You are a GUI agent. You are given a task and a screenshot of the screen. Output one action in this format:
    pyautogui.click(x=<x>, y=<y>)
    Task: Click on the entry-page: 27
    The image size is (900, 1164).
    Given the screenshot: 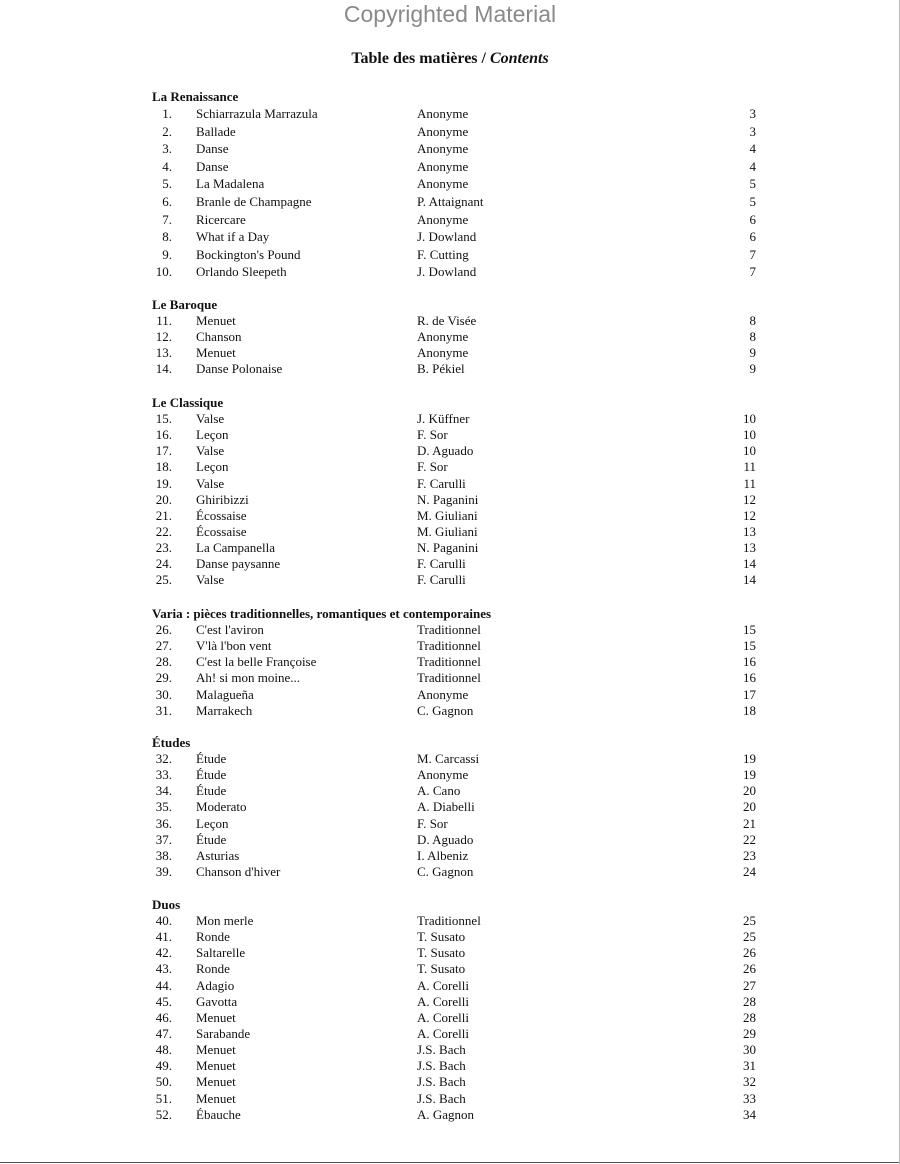 What is the action you would take?
    pyautogui.click(x=749, y=985)
    